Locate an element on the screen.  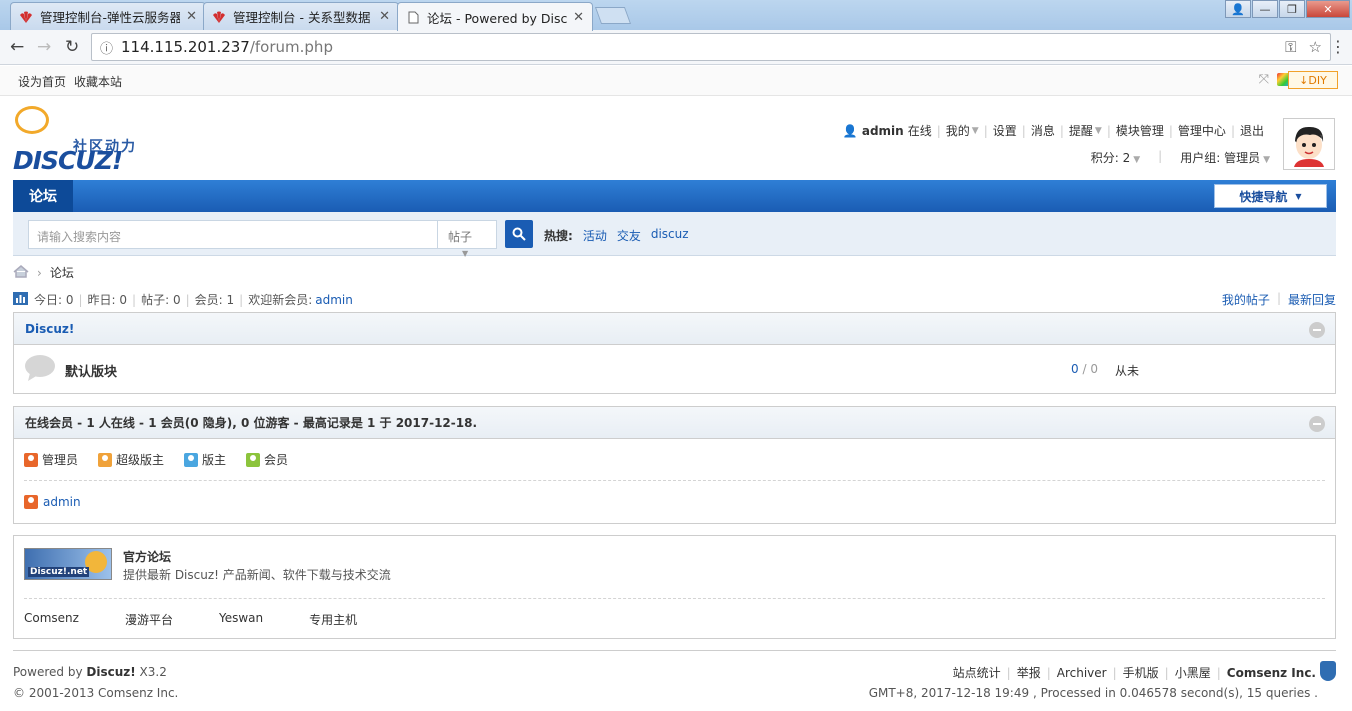
search-icon is located at coordinates (519, 234).